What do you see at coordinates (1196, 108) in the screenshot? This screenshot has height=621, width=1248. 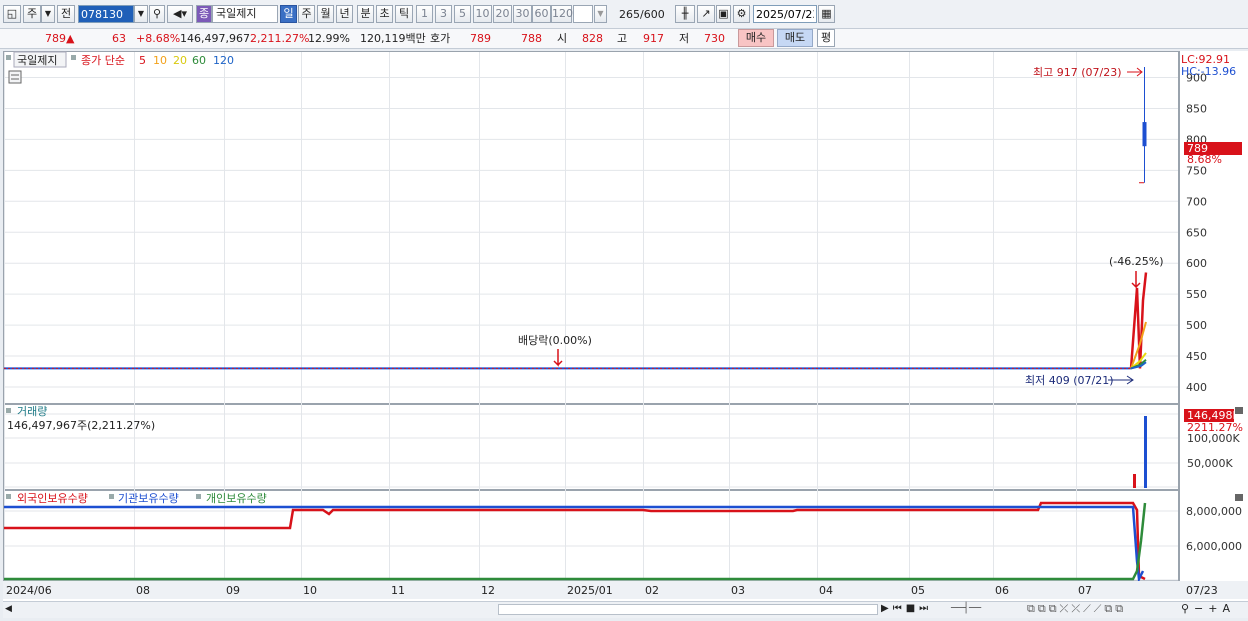 I see `price-tick: 850` at bounding box center [1196, 108].